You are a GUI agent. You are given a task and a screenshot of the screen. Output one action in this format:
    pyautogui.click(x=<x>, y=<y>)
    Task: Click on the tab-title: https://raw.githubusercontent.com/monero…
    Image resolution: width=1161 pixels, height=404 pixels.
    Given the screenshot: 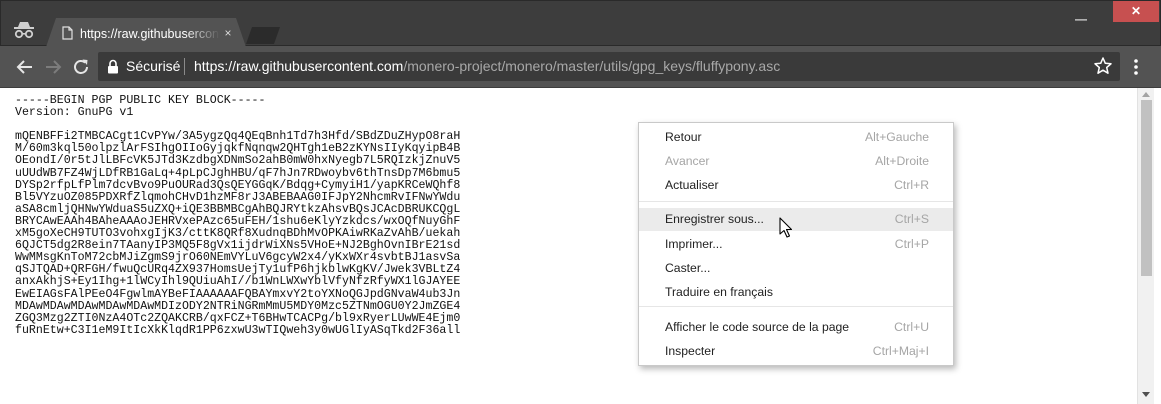 What is the action you would take?
    pyautogui.click(x=150, y=34)
    